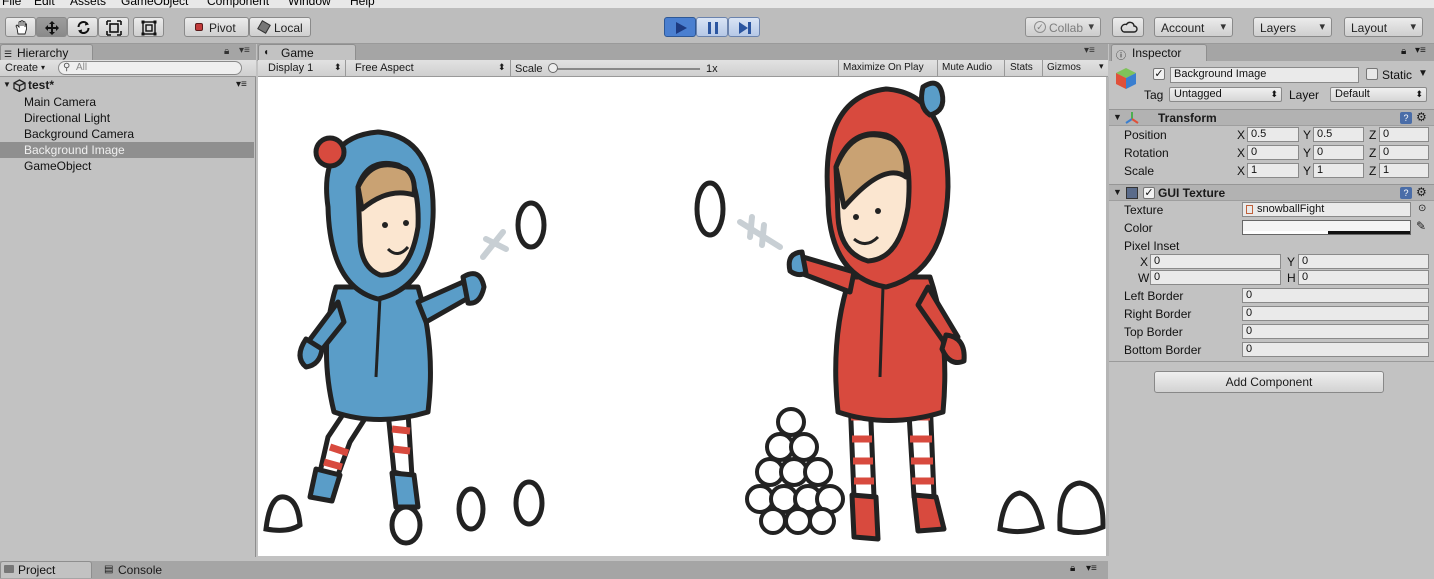 The width and height of the screenshot is (1434, 579). Describe the element at coordinates (1338, 170) in the screenshot. I see `scale-y-field: 1` at that location.